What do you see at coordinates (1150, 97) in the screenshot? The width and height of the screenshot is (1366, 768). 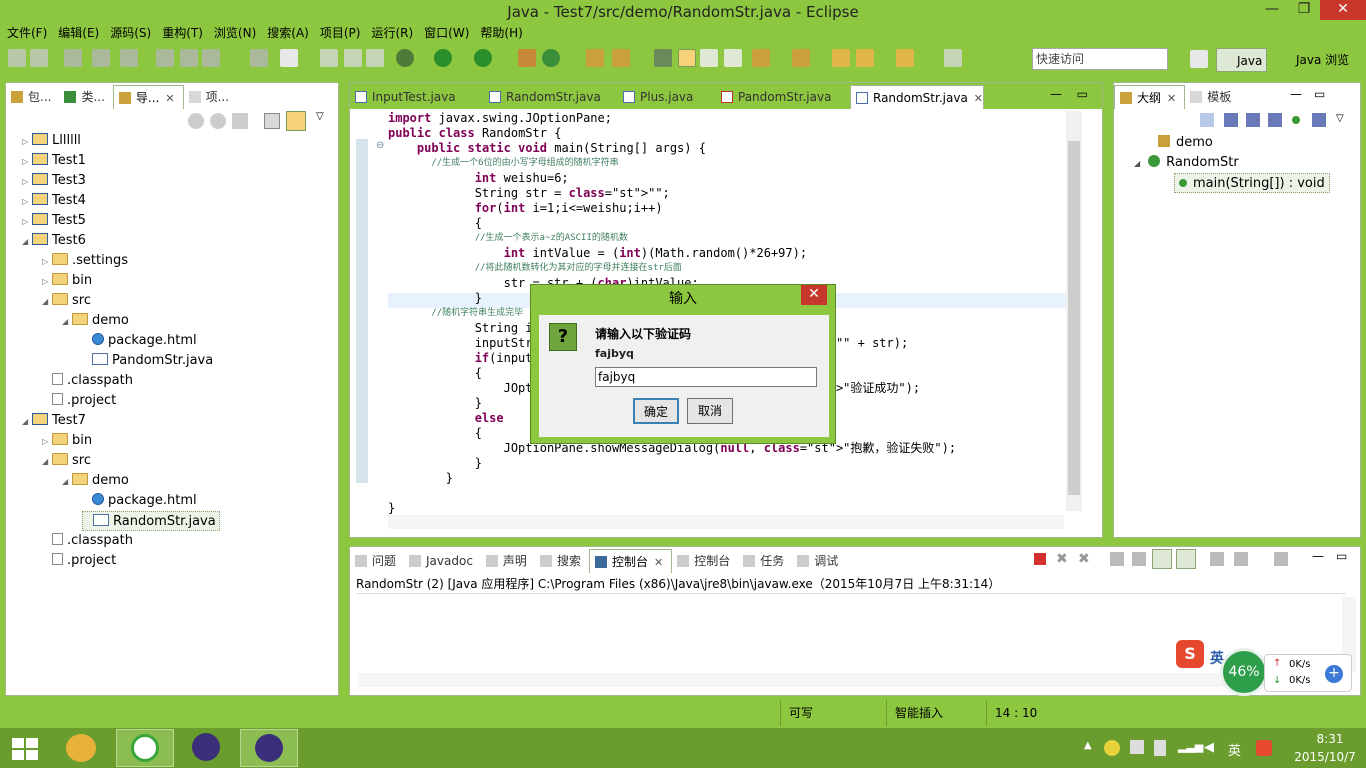 I see `tab-outline: 大纲 ✕` at bounding box center [1150, 97].